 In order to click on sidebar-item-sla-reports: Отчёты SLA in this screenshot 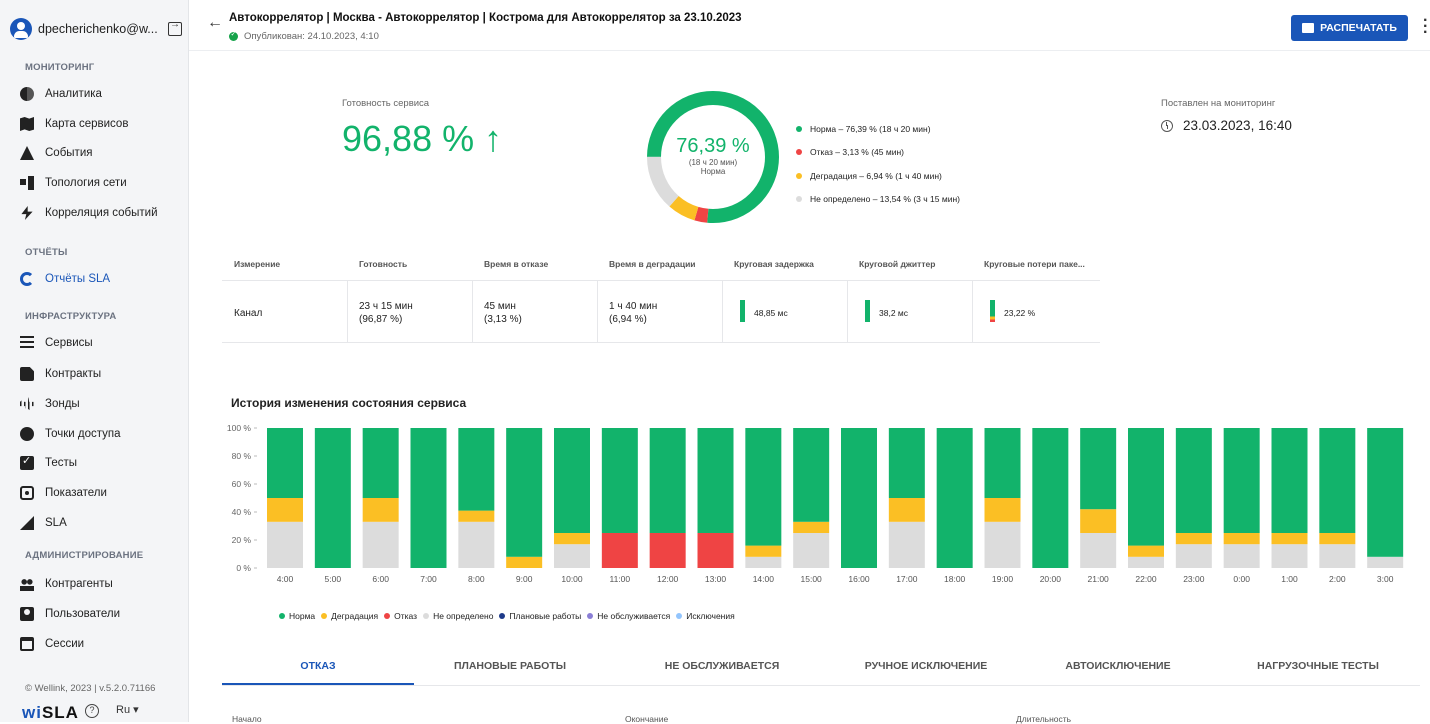, I will do `click(65, 279)`.